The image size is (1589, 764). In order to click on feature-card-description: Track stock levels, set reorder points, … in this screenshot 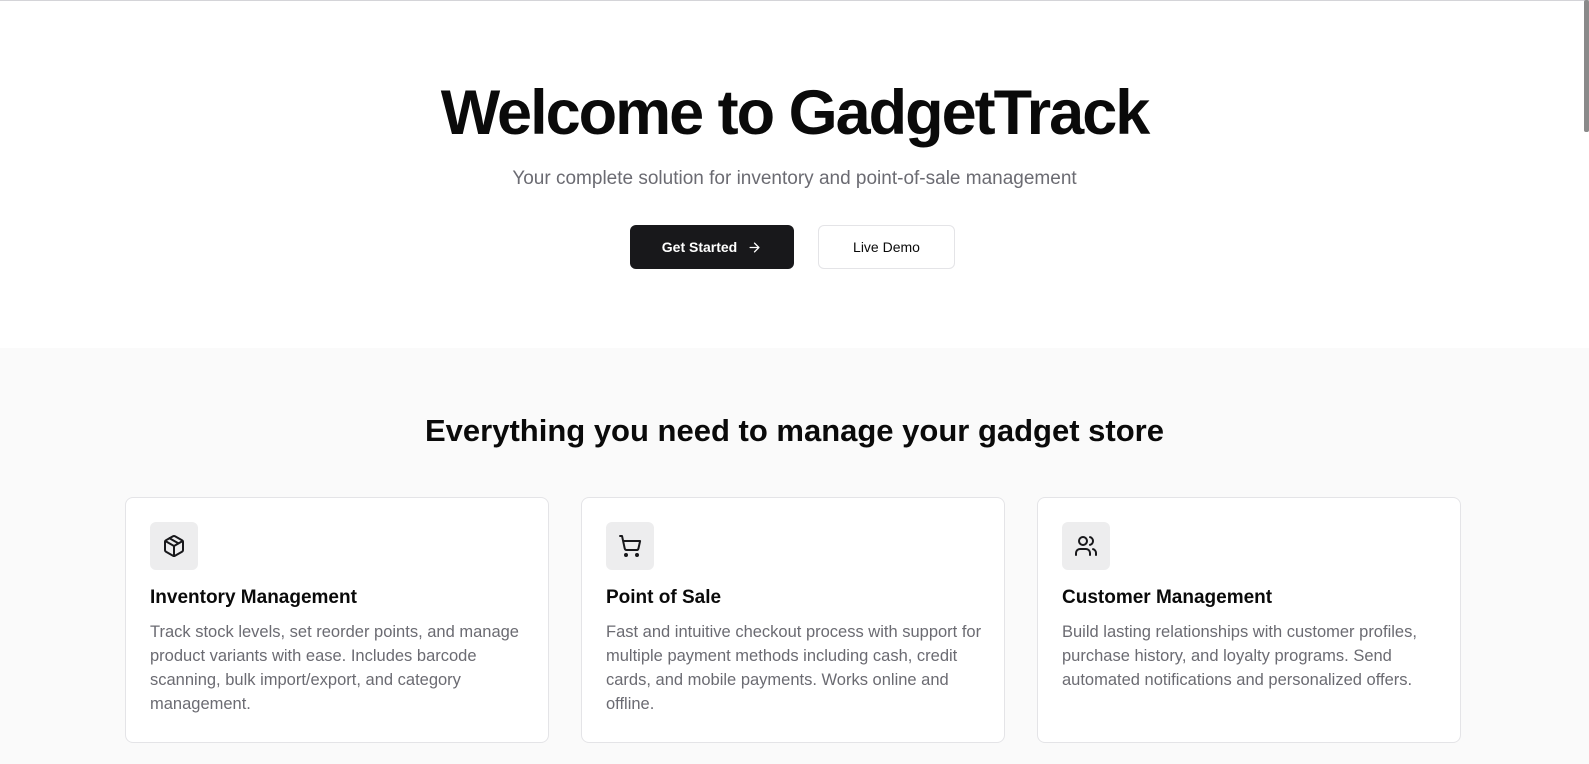, I will do `click(334, 668)`.